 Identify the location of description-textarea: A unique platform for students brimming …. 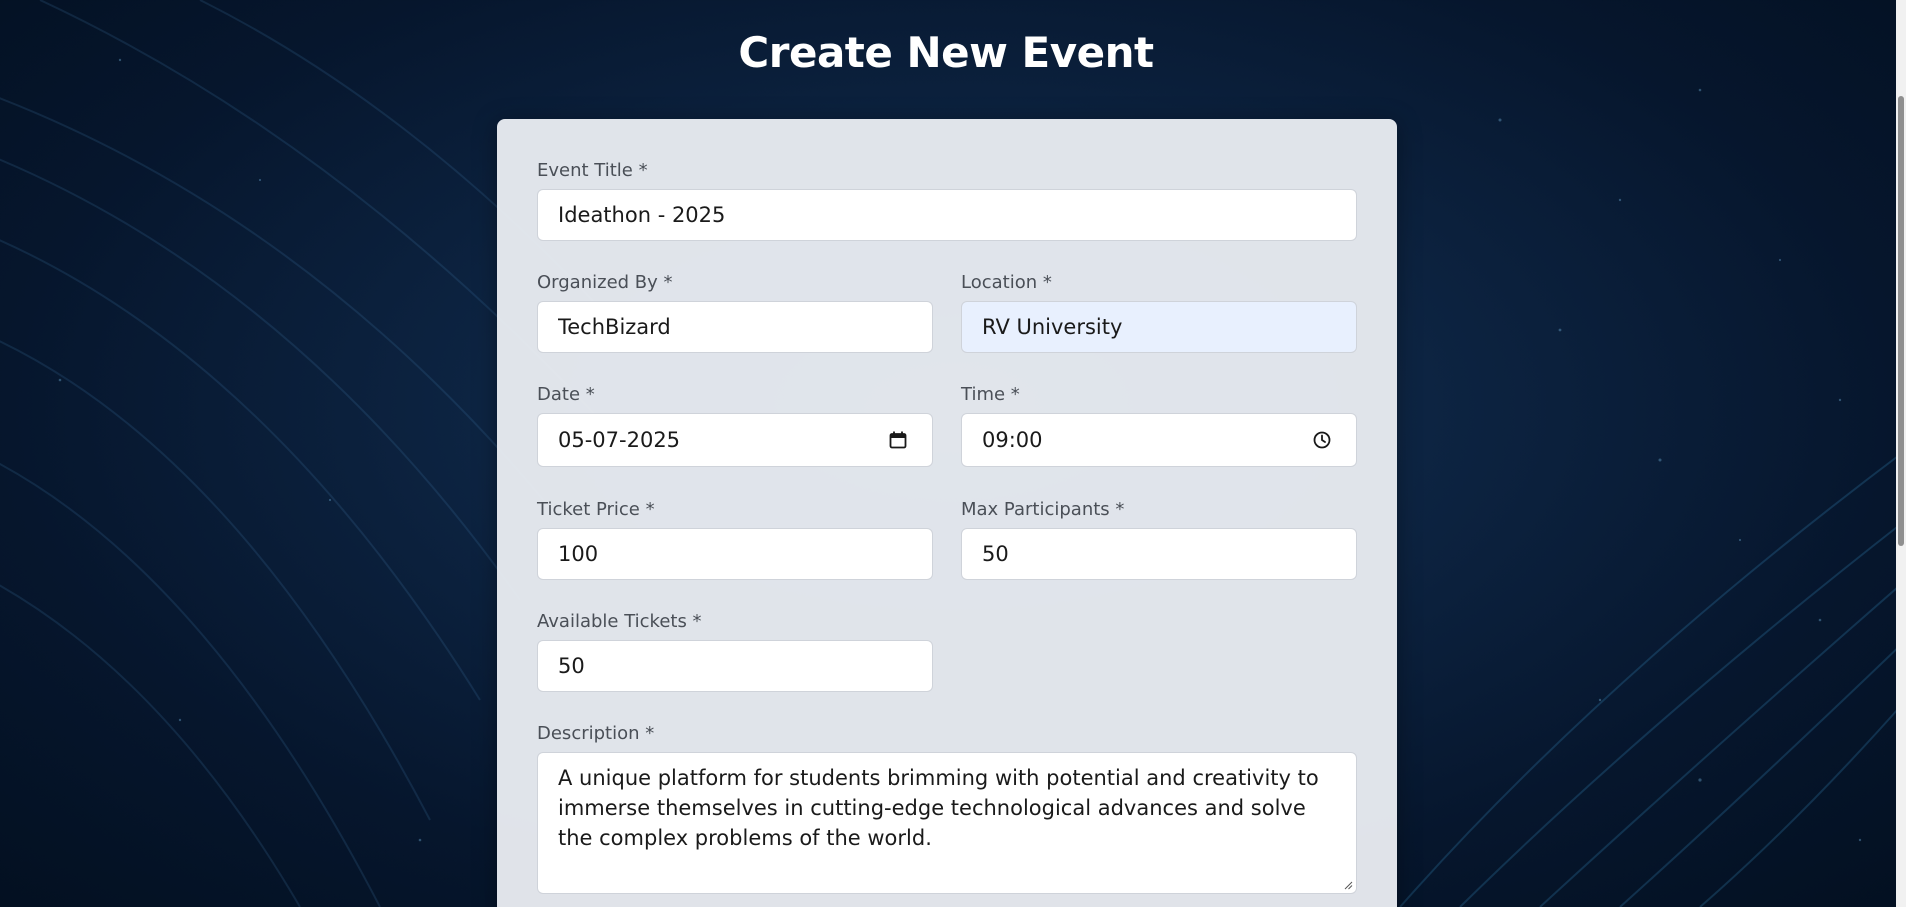
(947, 823).